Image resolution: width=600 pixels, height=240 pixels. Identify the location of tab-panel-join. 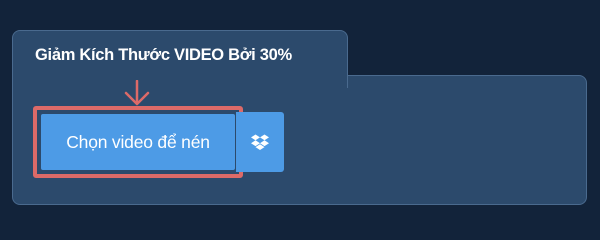
(180, 75).